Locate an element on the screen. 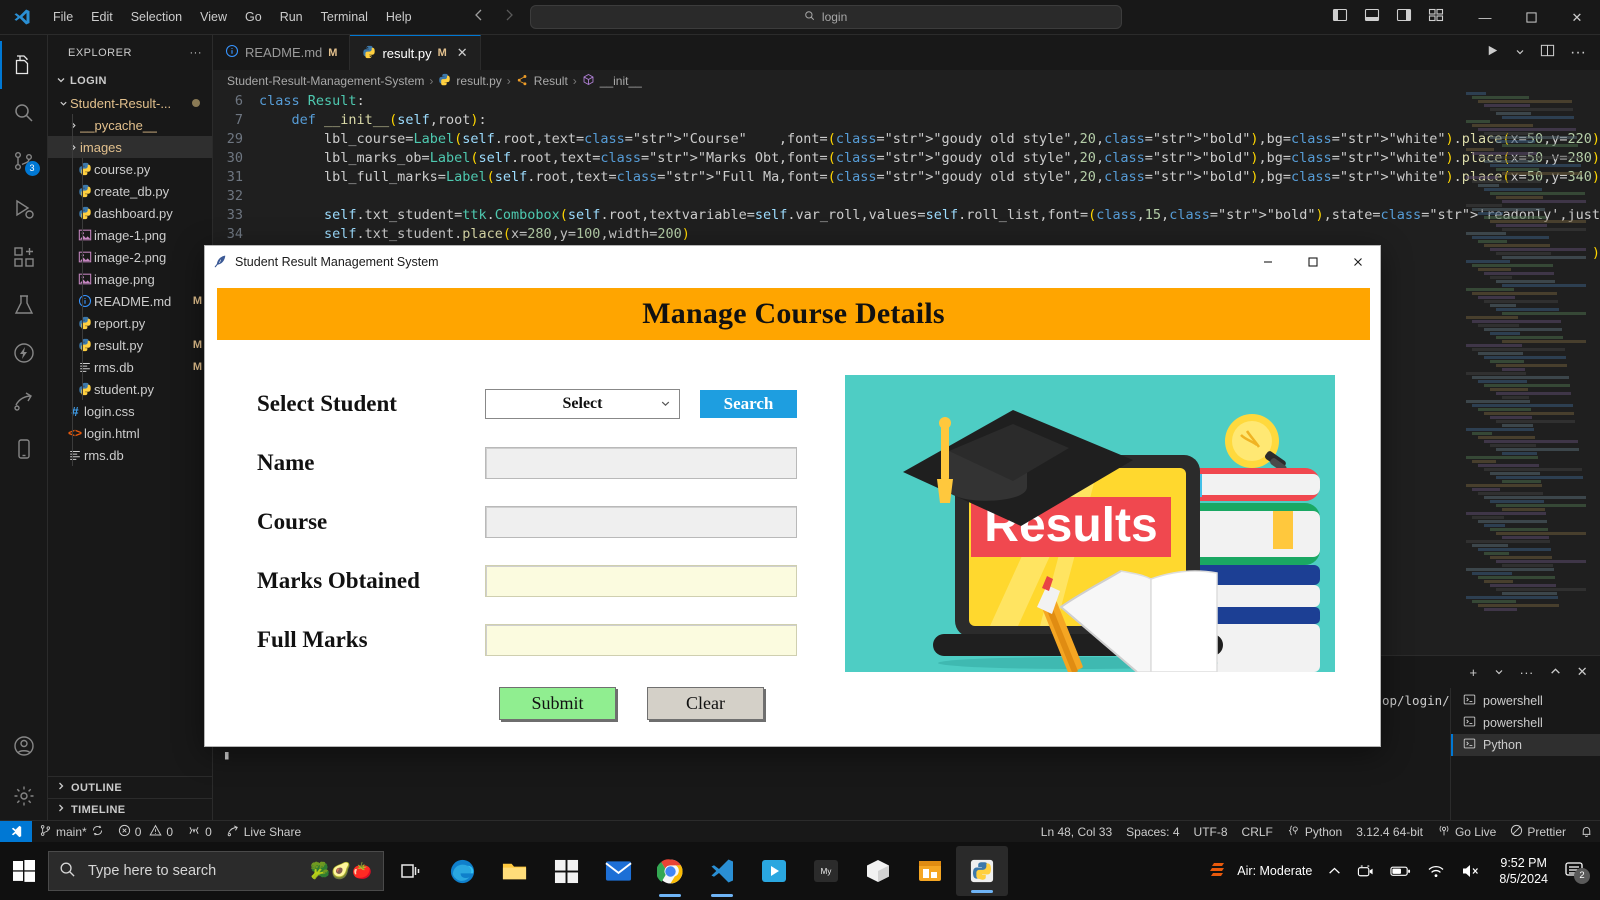 Image resolution: width=1600 pixels, height=900 pixels. task-view-button is located at coordinates (410, 871).